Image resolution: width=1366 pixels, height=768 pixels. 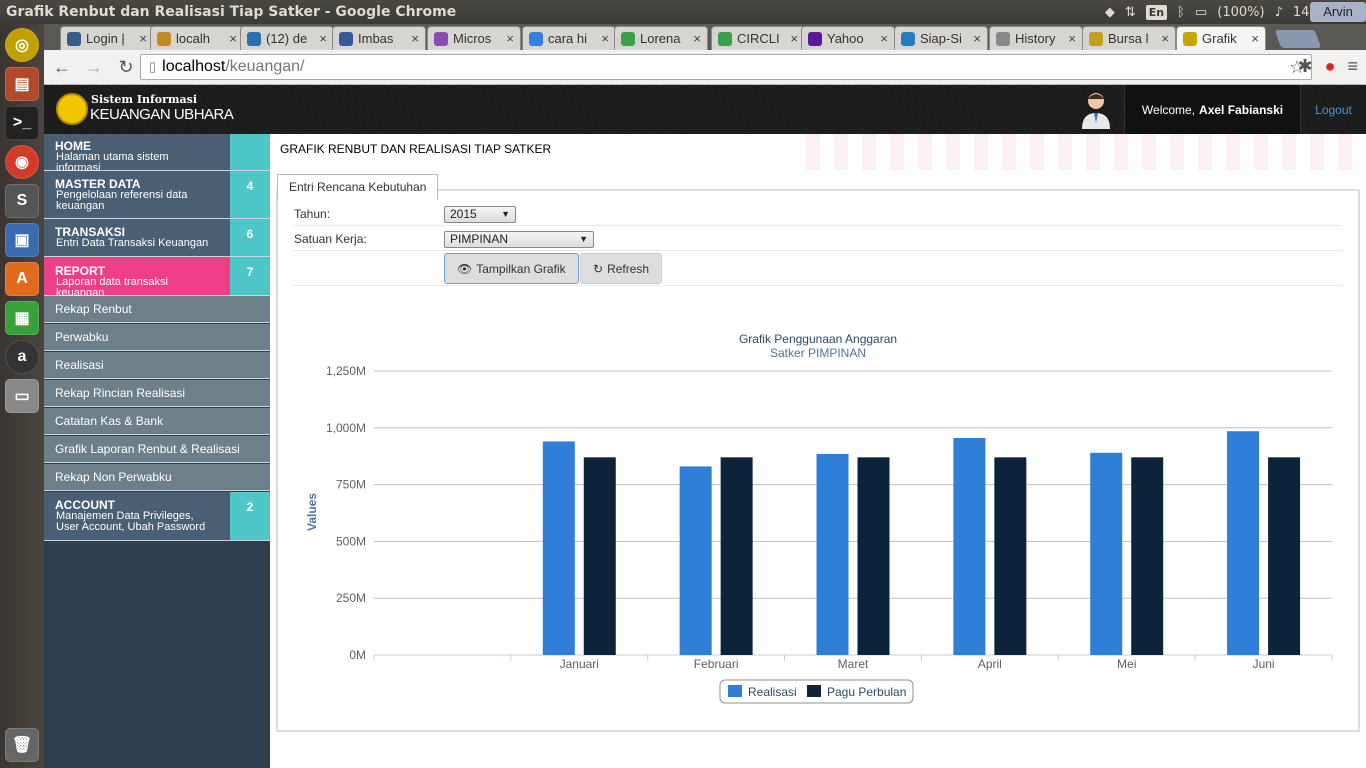 What do you see at coordinates (1264, 664) in the screenshot?
I see `chart-x-tick-label: Juni` at bounding box center [1264, 664].